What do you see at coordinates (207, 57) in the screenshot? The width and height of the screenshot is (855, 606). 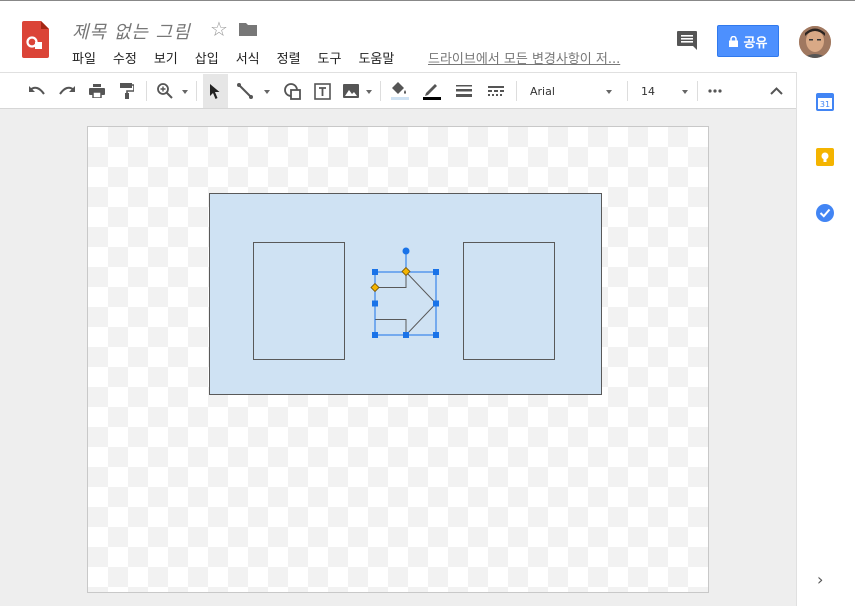 I see `menu-insert: 삽입` at bounding box center [207, 57].